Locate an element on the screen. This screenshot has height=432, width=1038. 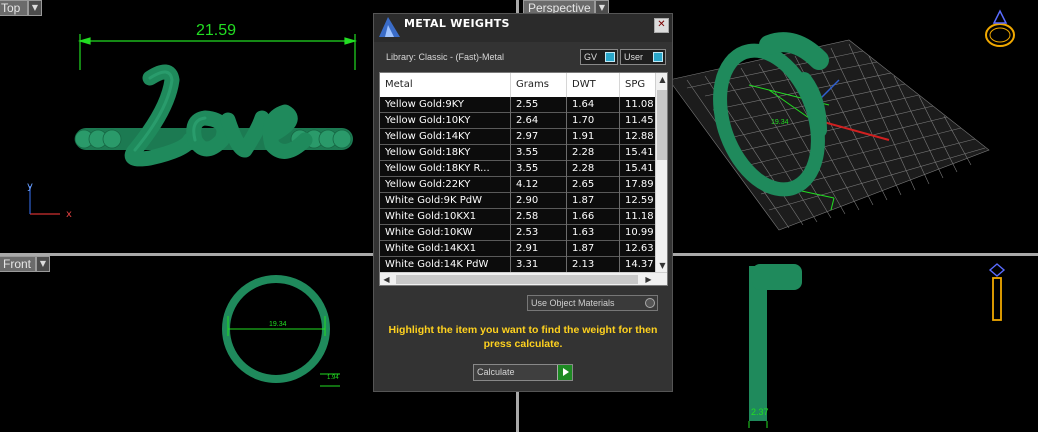
table-cell: Yellow Gold:14KY is located at coordinates (445, 137).